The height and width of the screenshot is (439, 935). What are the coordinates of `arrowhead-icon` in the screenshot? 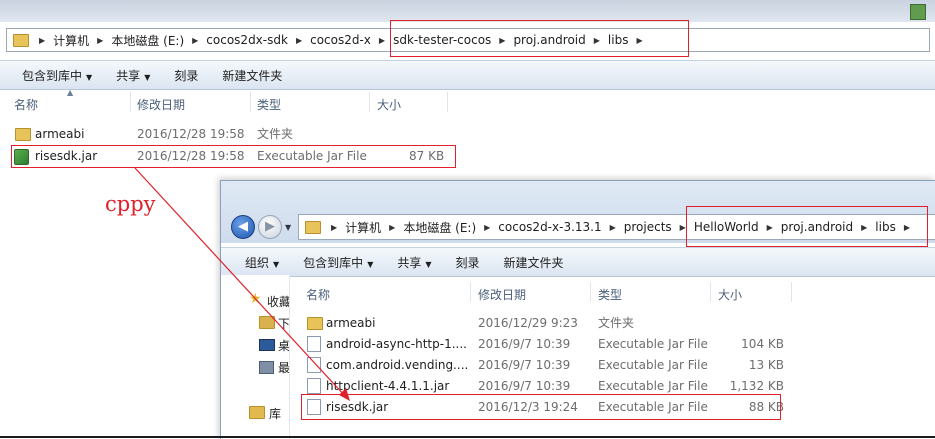 It's located at (344, 394).